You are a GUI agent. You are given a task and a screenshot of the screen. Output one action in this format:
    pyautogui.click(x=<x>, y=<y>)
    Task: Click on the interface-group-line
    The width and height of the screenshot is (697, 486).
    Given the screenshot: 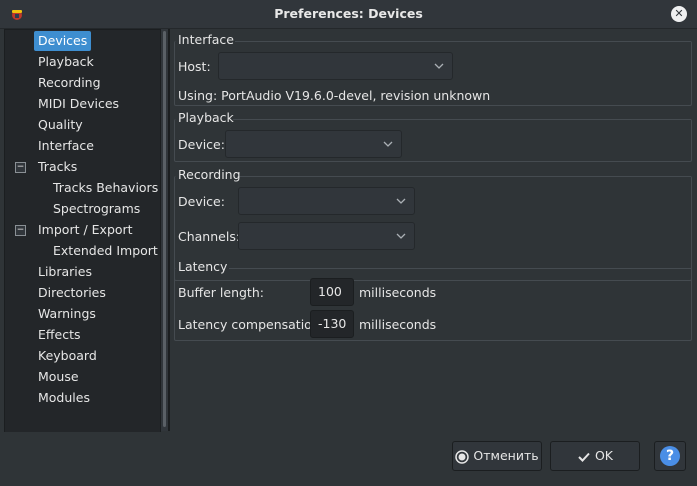 What is the action you would take?
    pyautogui.click(x=463, y=41)
    